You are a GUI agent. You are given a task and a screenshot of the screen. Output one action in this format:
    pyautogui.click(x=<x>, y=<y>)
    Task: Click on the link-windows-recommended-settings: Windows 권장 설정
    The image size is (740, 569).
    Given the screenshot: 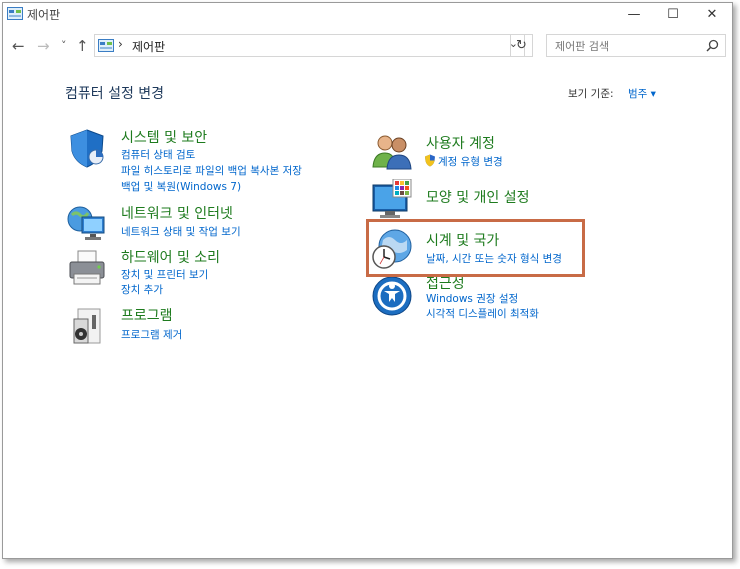 What is the action you would take?
    pyautogui.click(x=472, y=298)
    